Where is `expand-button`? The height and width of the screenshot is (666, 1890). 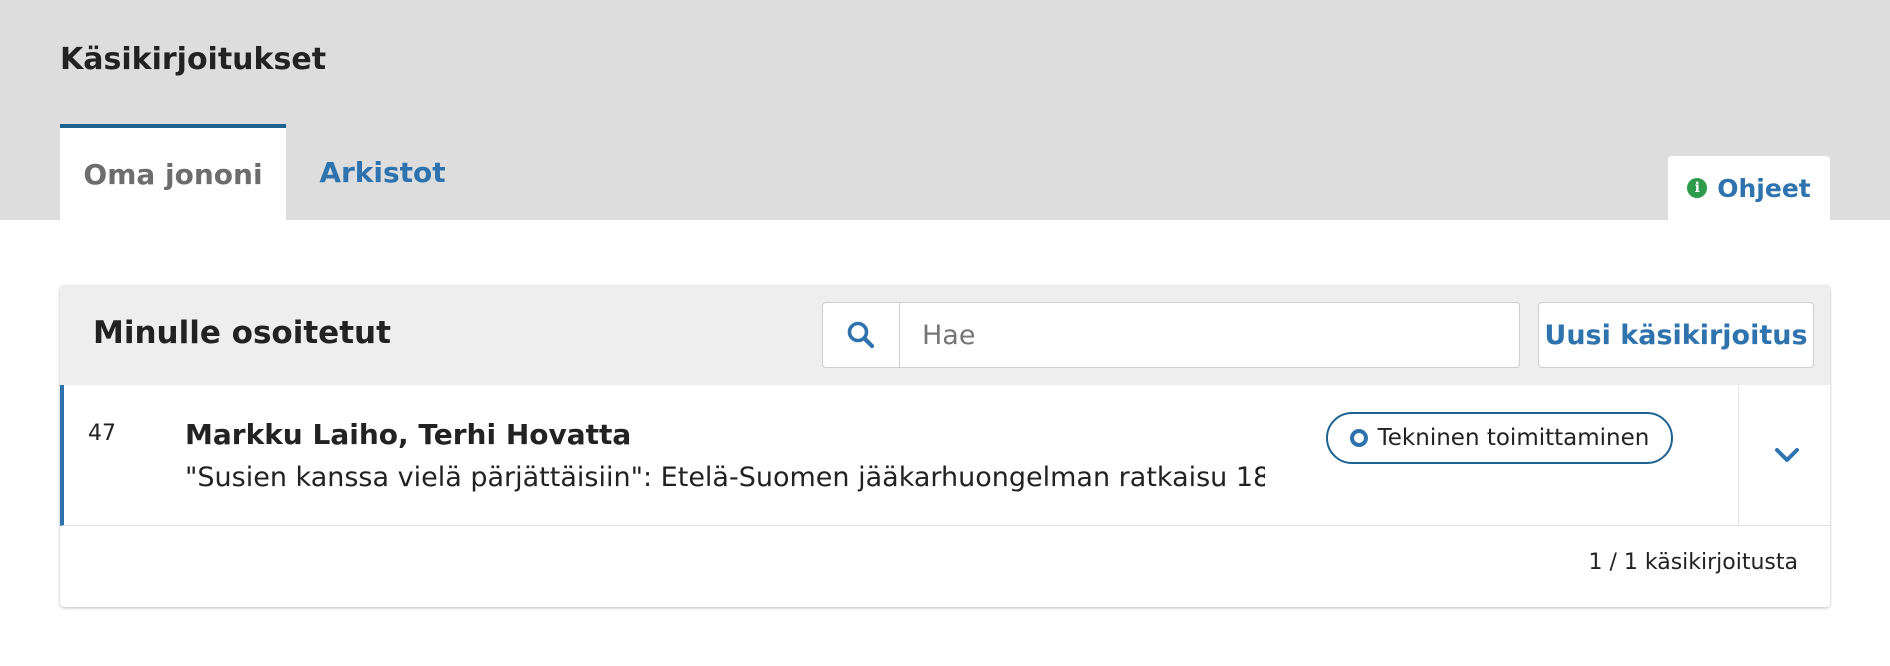
expand-button is located at coordinates (1784, 455).